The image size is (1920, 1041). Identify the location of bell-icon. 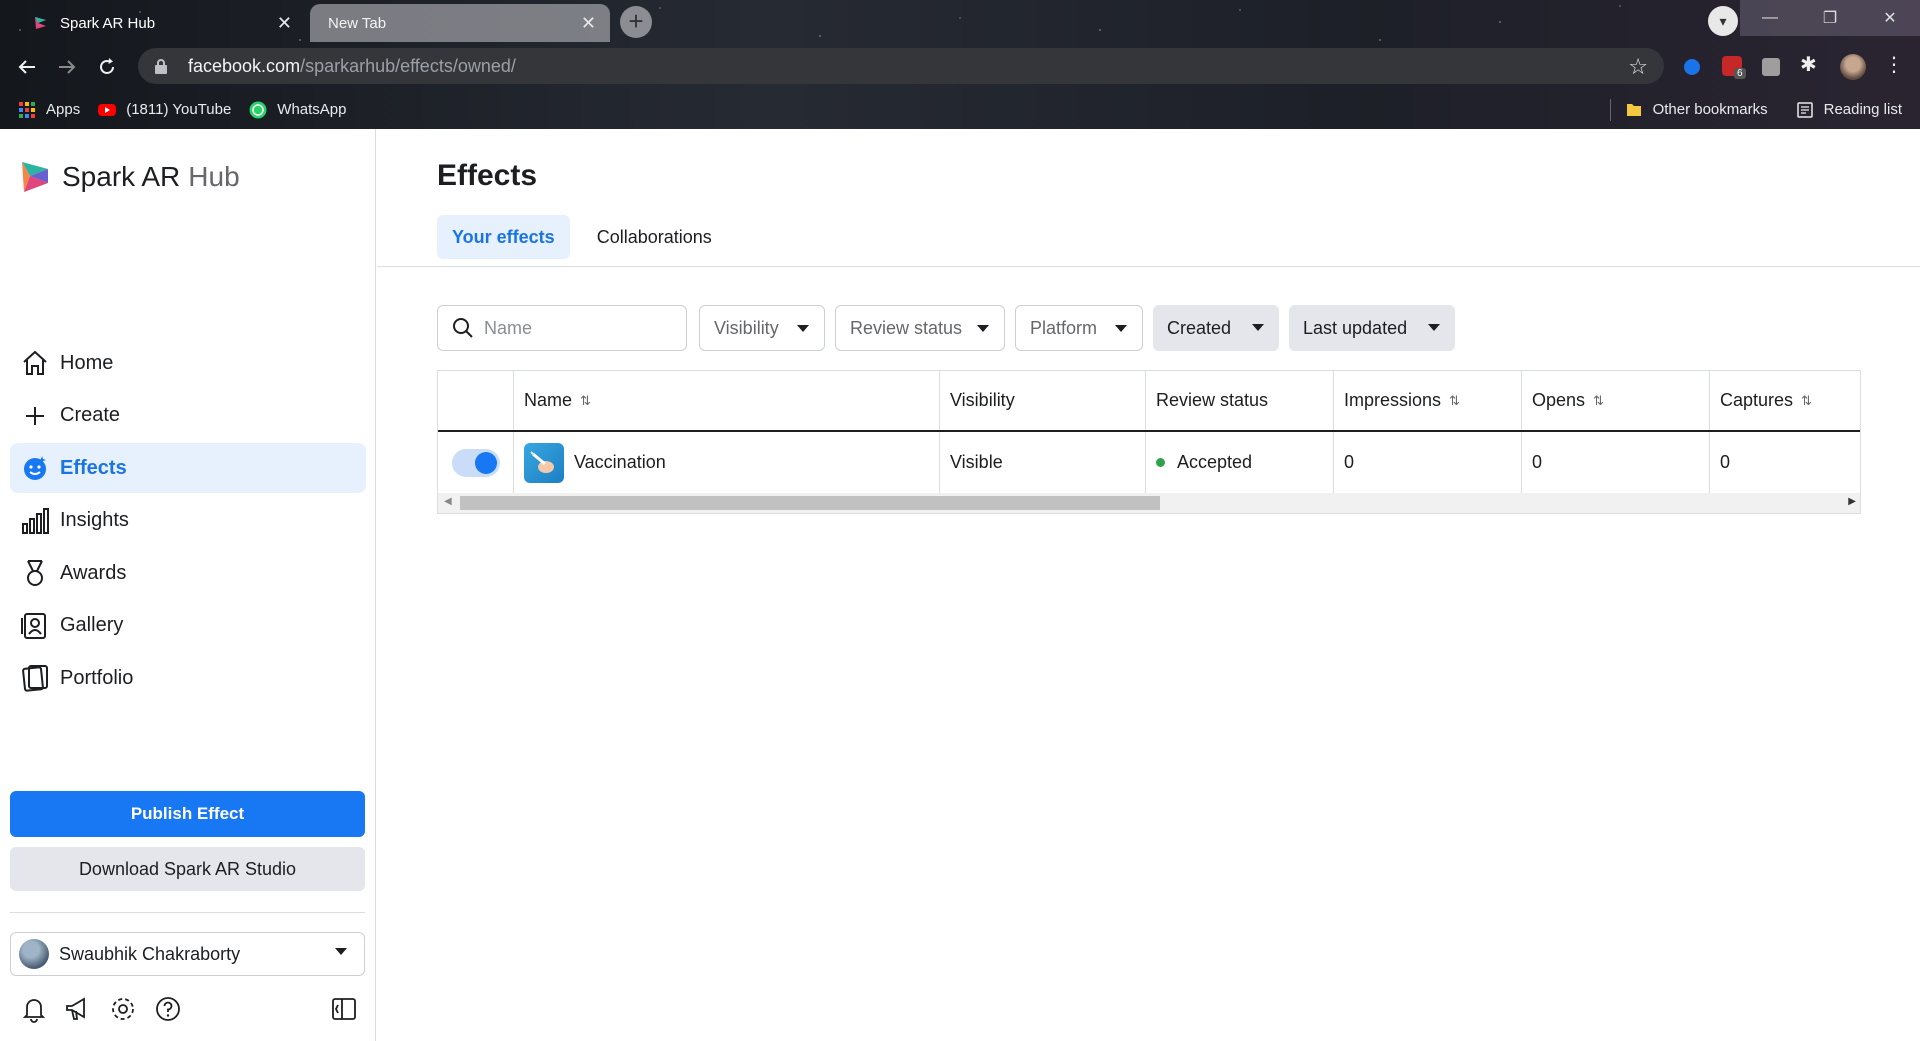
(34, 1009).